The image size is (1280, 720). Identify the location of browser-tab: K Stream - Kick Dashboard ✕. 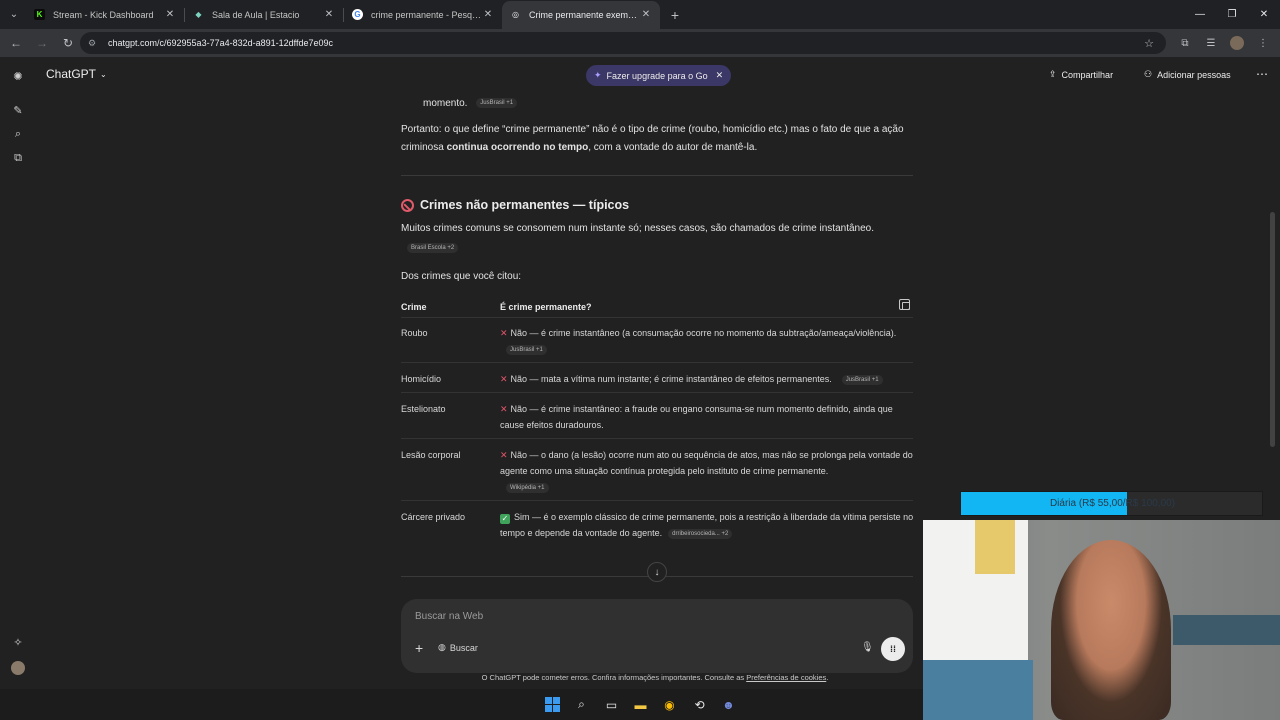
(105, 15).